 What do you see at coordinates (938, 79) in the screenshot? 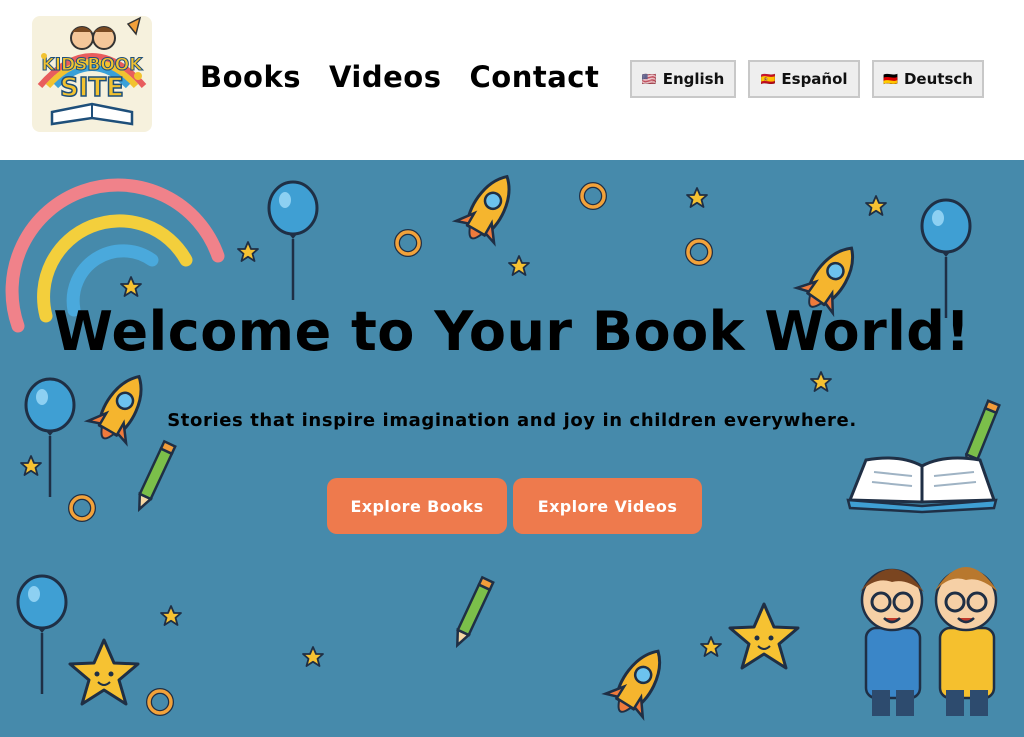
I see `lang-german-label: Deutsch` at bounding box center [938, 79].